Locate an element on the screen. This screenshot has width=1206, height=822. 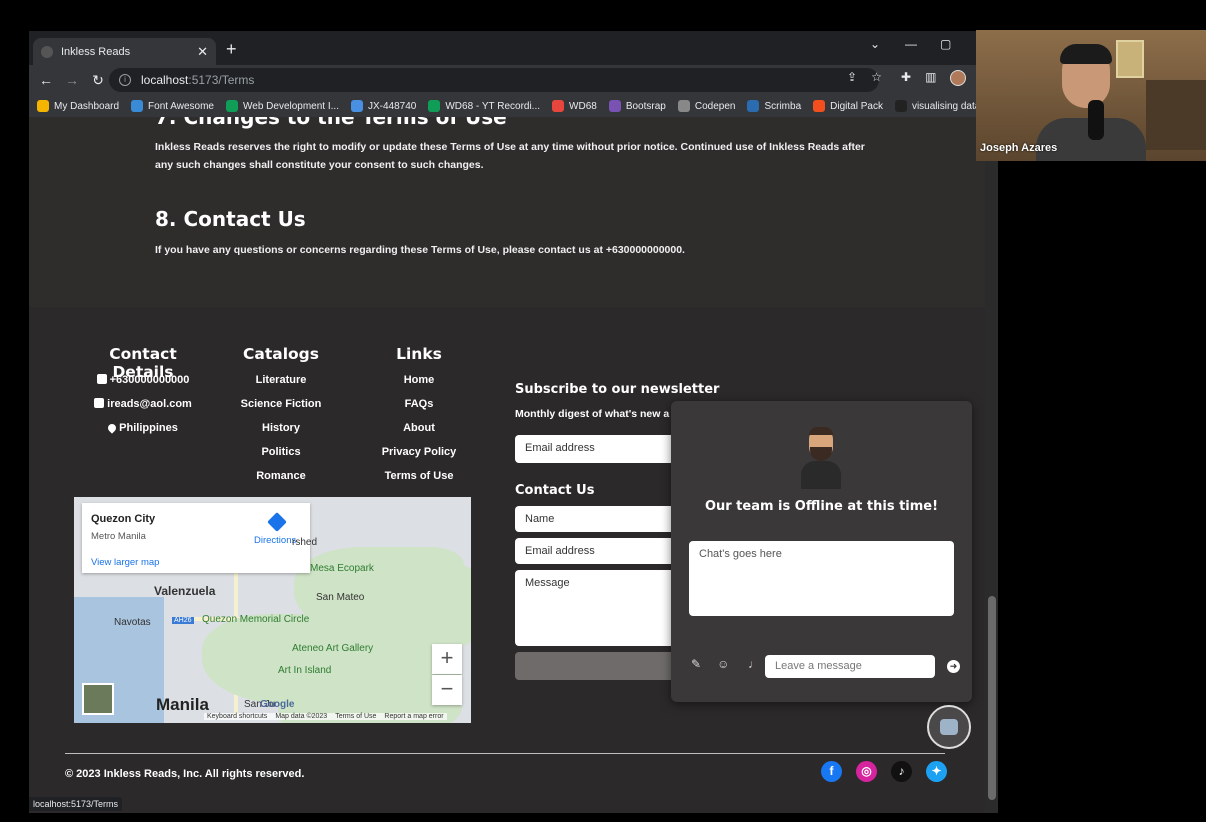
minimize-icon: — is located at coordinates (911, 44).